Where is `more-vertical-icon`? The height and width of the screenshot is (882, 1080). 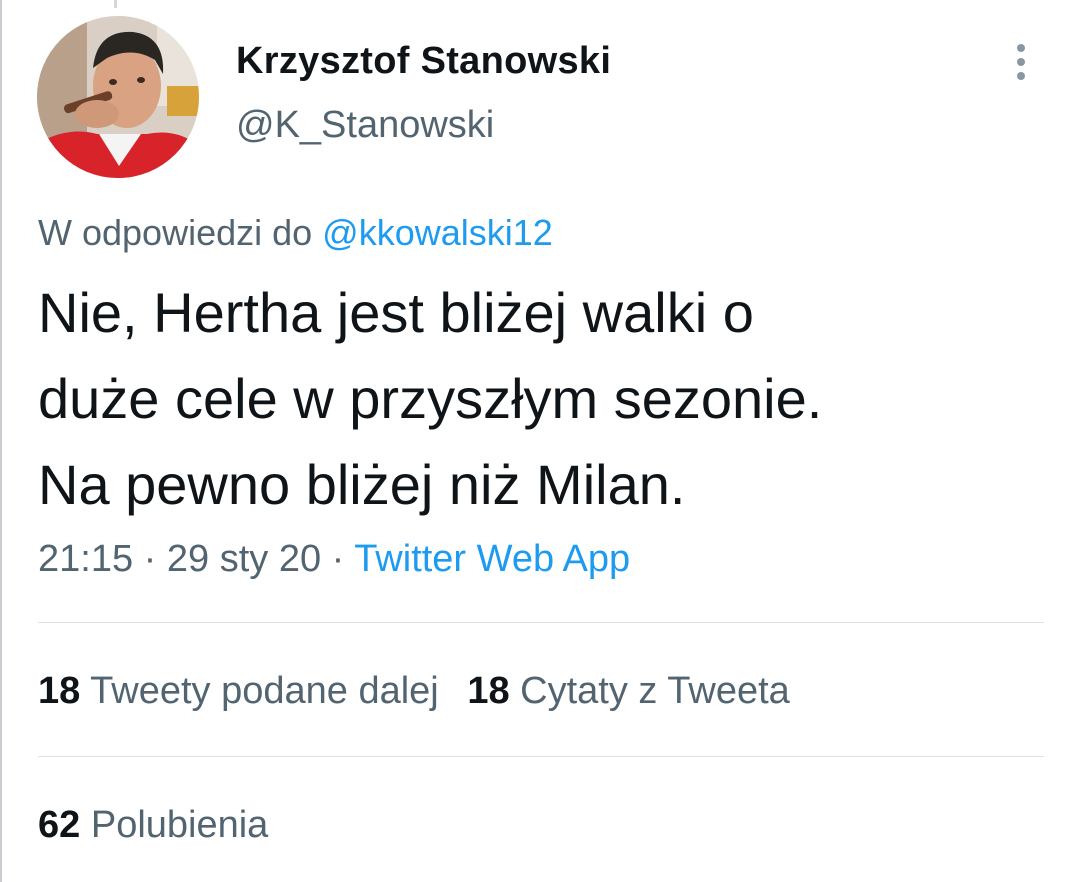
more-vertical-icon is located at coordinates (1021, 48).